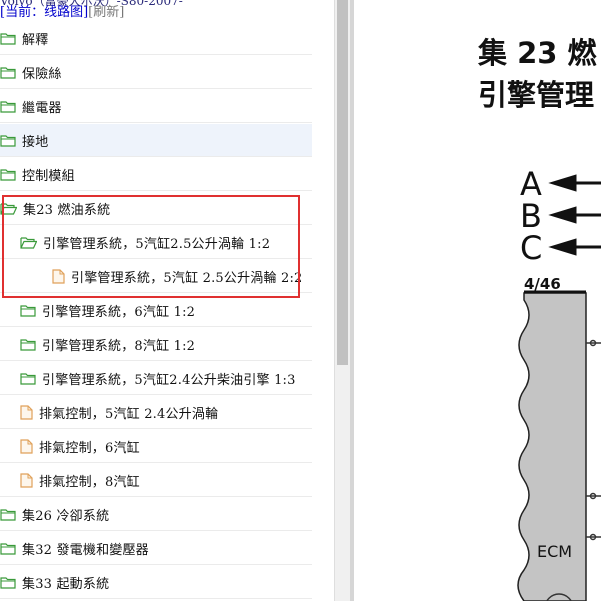 The width and height of the screenshot is (601, 601). What do you see at coordinates (593, 440) in the screenshot?
I see `pin-stubs` at bounding box center [593, 440].